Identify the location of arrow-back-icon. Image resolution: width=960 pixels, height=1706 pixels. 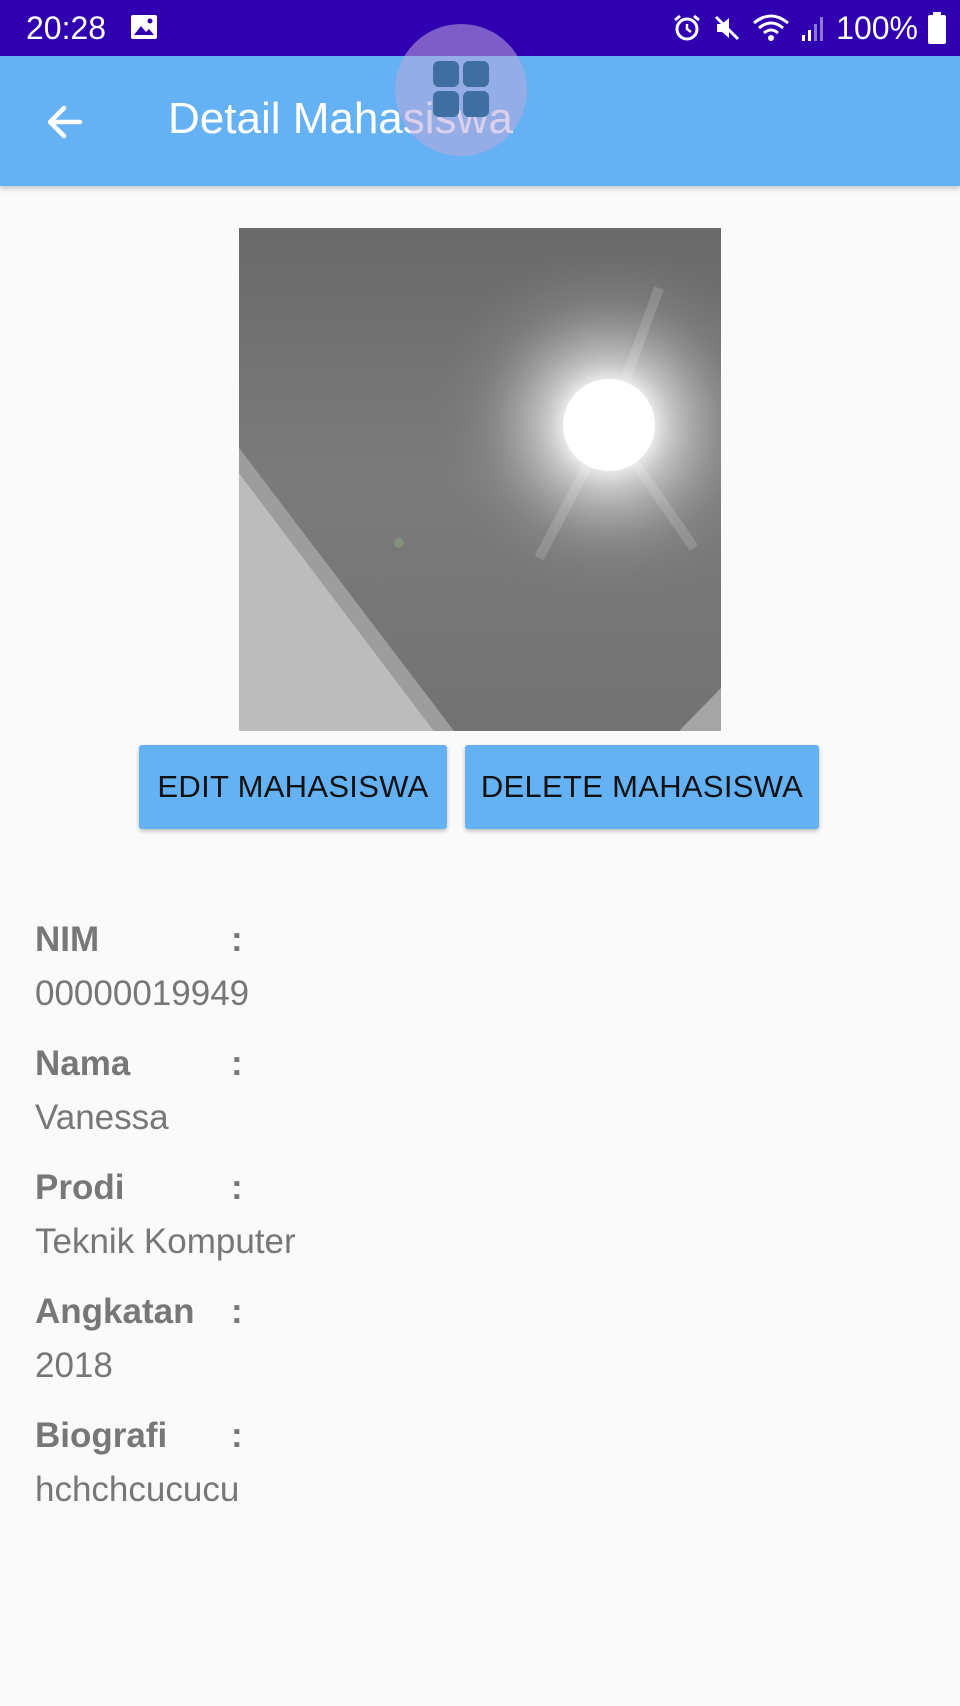
(64, 122).